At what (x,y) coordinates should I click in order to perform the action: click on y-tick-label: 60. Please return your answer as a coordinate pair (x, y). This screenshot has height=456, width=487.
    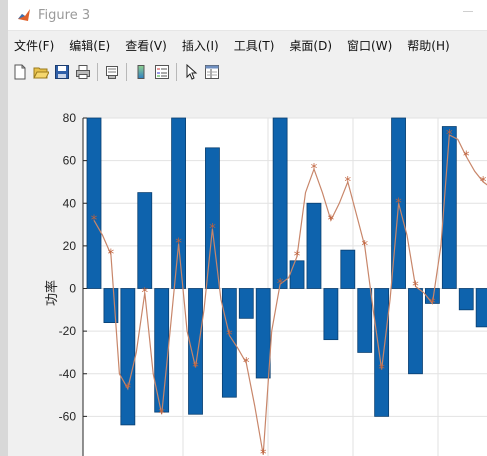
    Looking at the image, I should click on (70, 161).